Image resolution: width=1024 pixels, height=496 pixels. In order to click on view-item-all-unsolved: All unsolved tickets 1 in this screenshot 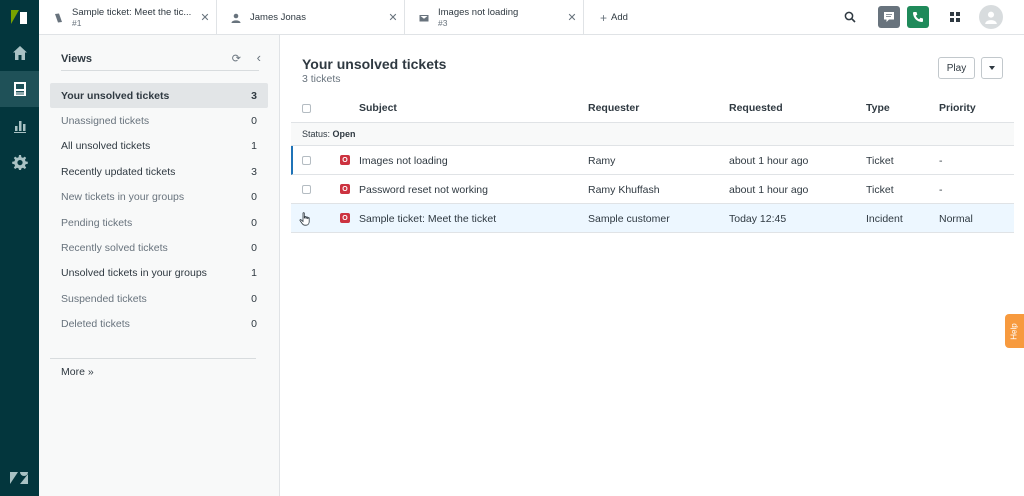, I will do `click(159, 146)`.